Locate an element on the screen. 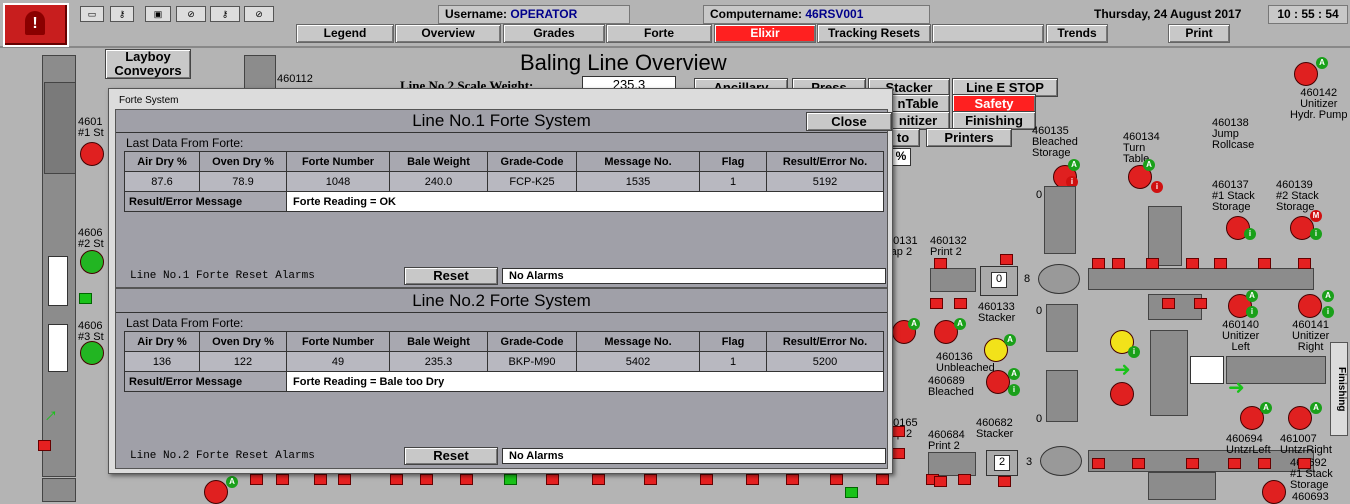 The height and width of the screenshot is (504, 1350). result-row: Result/Error Message Forte Reading = OK is located at coordinates (504, 201).